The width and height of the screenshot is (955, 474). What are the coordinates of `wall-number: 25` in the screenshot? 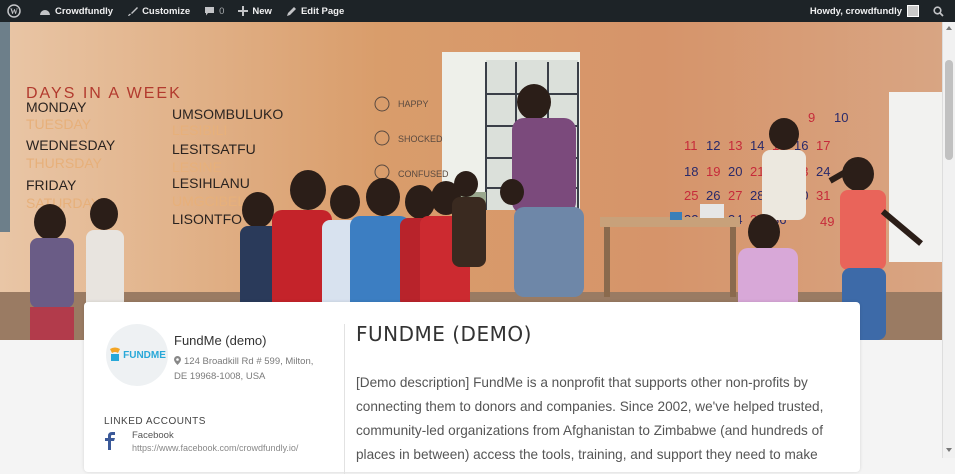 It's located at (691, 195).